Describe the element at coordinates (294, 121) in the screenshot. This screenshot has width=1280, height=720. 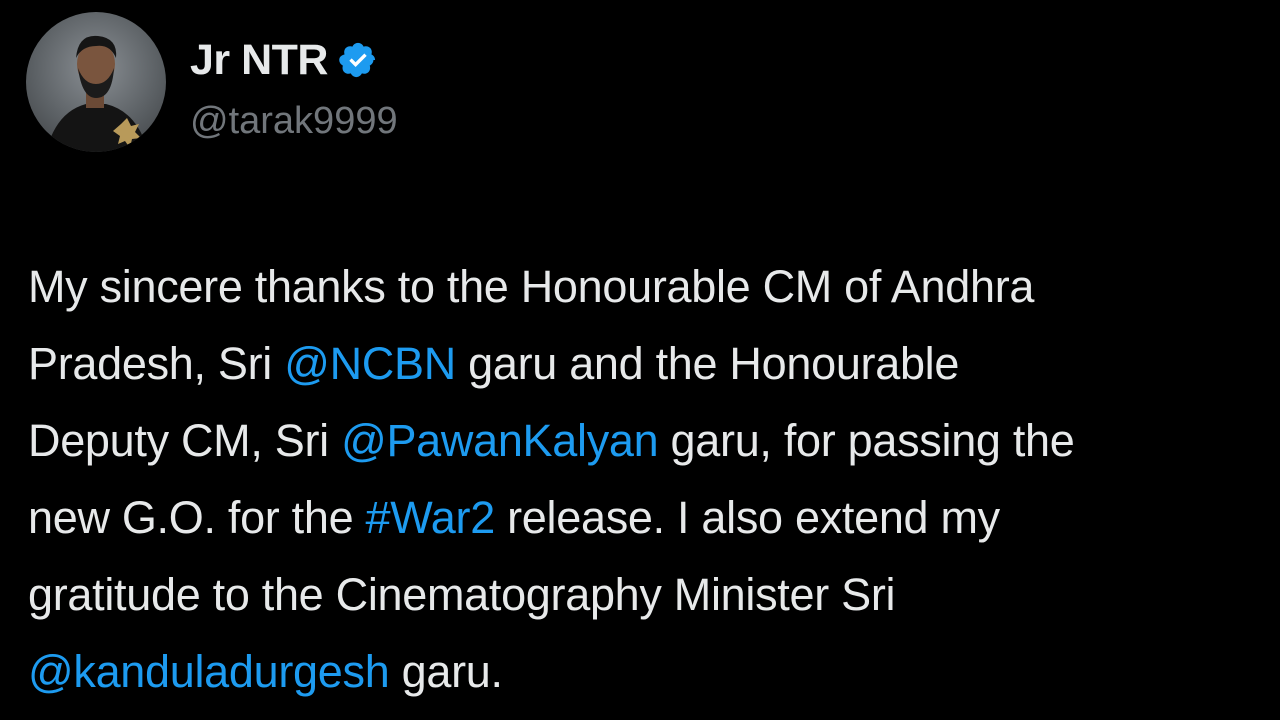
I see `user-handle: @tarak9999` at that location.